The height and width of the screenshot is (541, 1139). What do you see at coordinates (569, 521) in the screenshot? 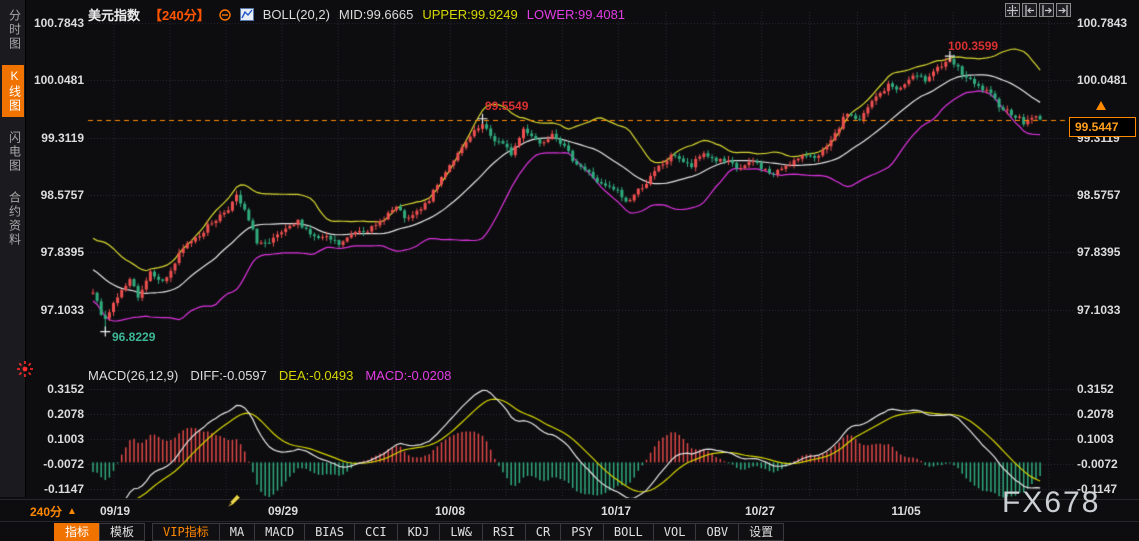
I see `divider-toolbar` at bounding box center [569, 521].